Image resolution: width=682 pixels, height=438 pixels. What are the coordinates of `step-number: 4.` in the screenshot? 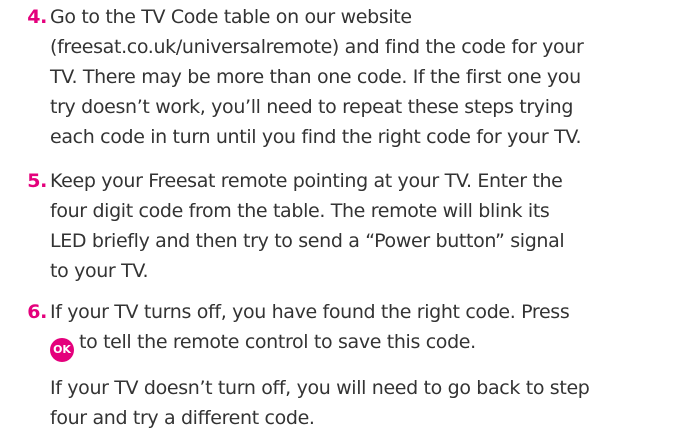 It's located at (37, 17).